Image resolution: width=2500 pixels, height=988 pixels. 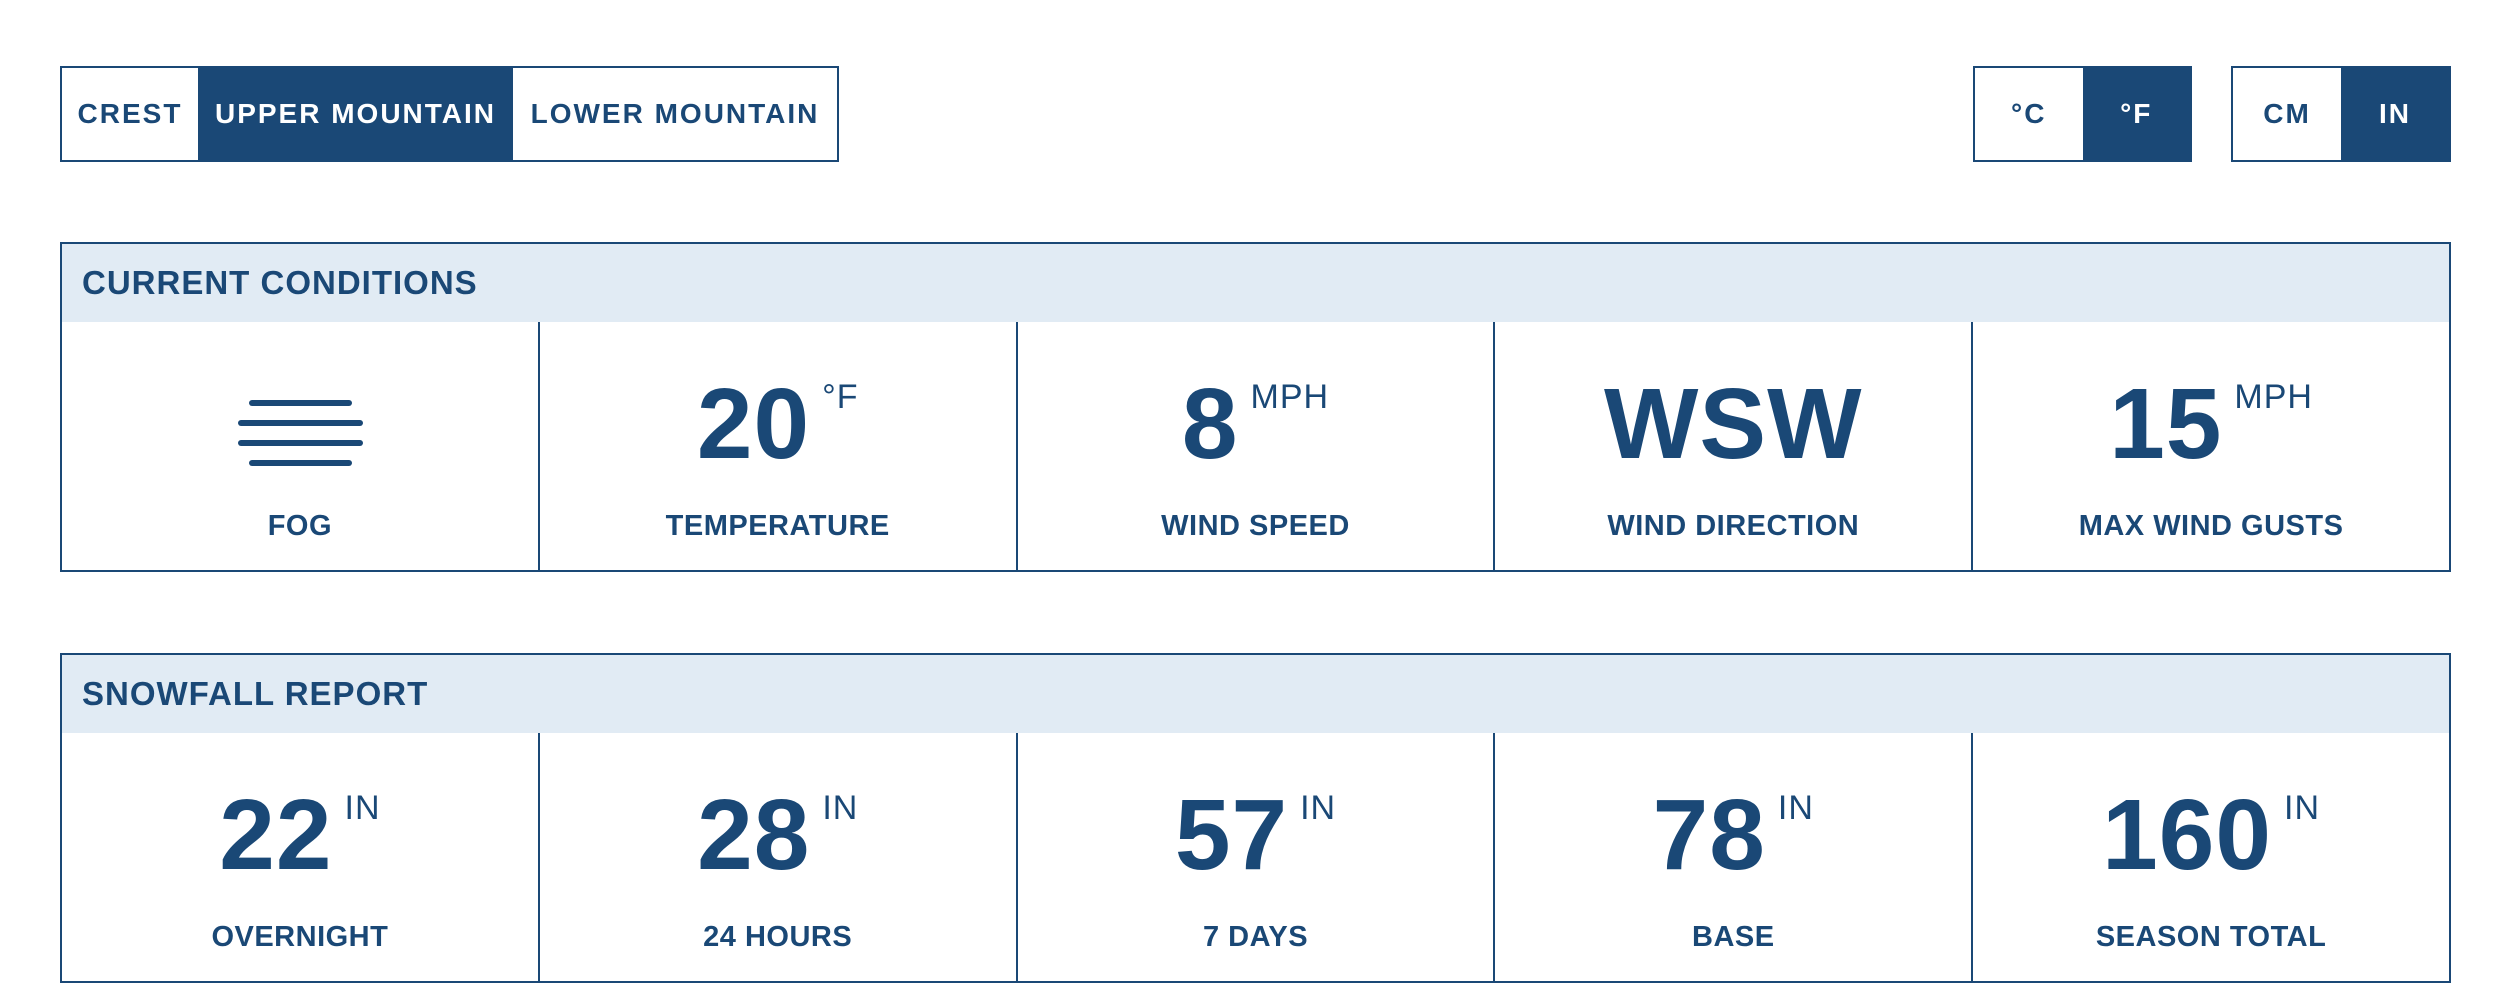 I want to click on temperature-label: Temperature, so click(x=777, y=526).